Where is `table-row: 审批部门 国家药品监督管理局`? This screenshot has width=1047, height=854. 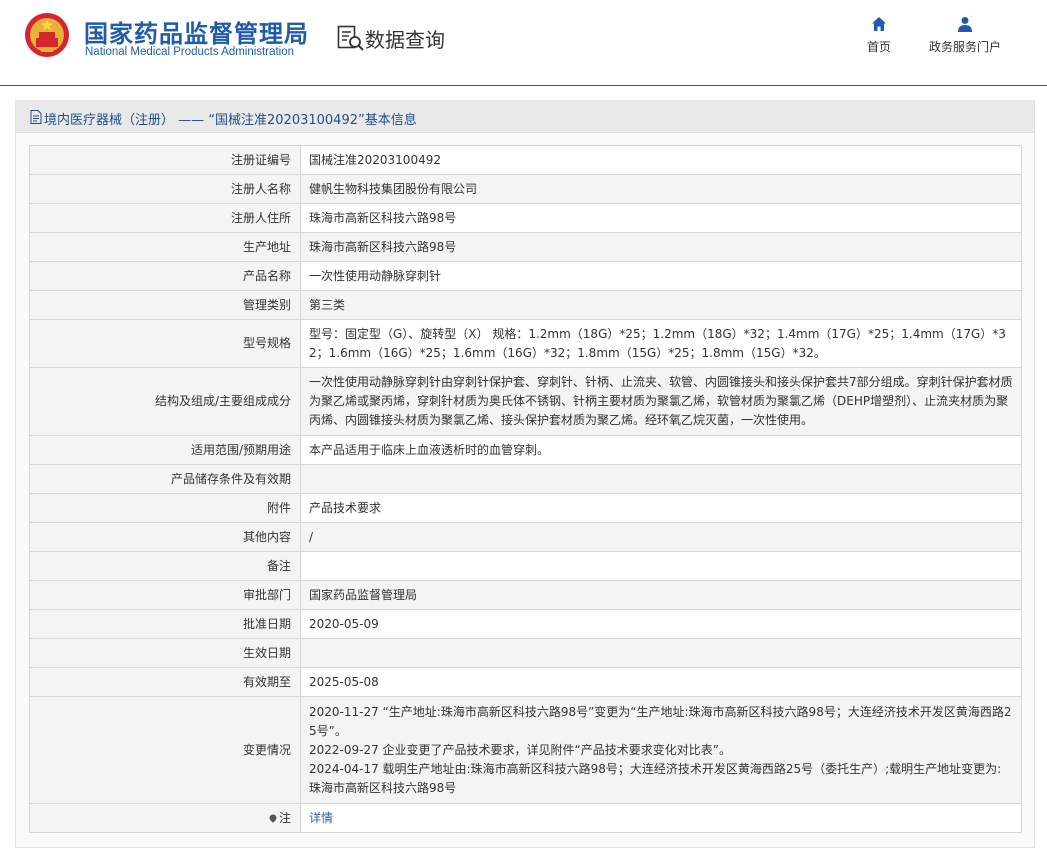
table-row: 审批部门 国家药品监督管理局 is located at coordinates (525, 595).